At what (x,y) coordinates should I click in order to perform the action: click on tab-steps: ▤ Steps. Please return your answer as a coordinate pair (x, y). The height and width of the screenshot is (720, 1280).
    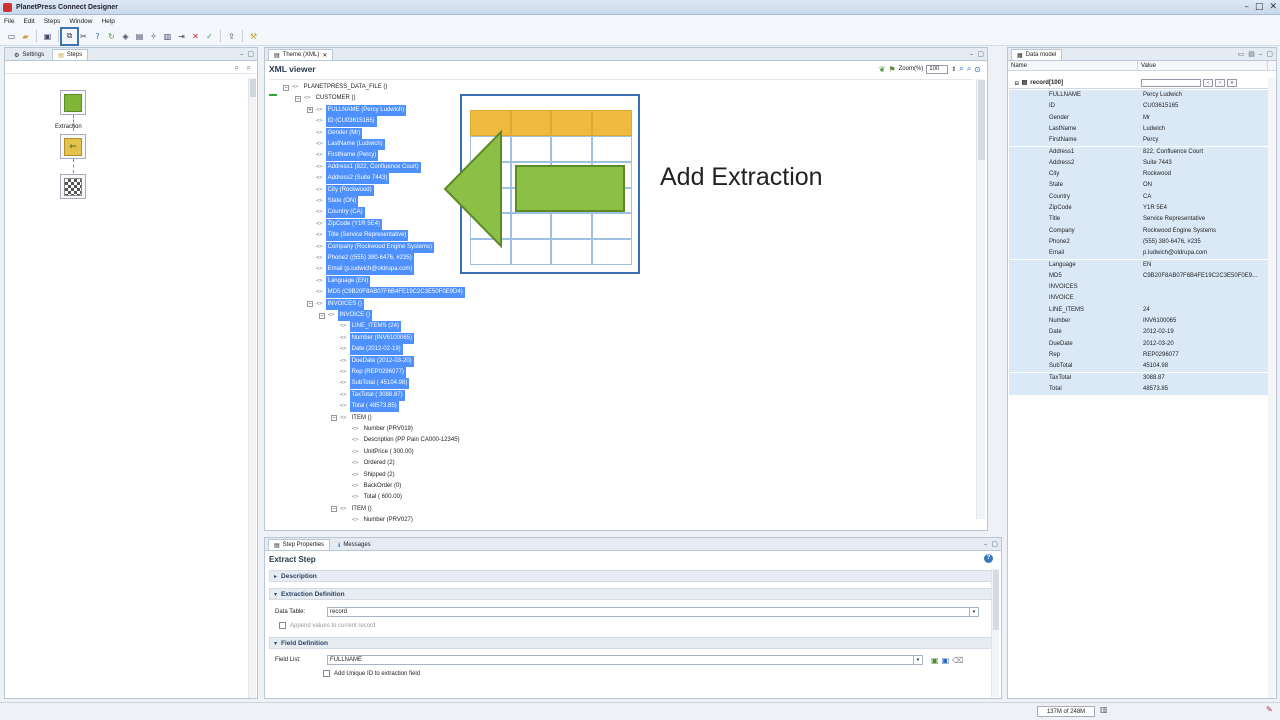
    Looking at the image, I should click on (70, 54).